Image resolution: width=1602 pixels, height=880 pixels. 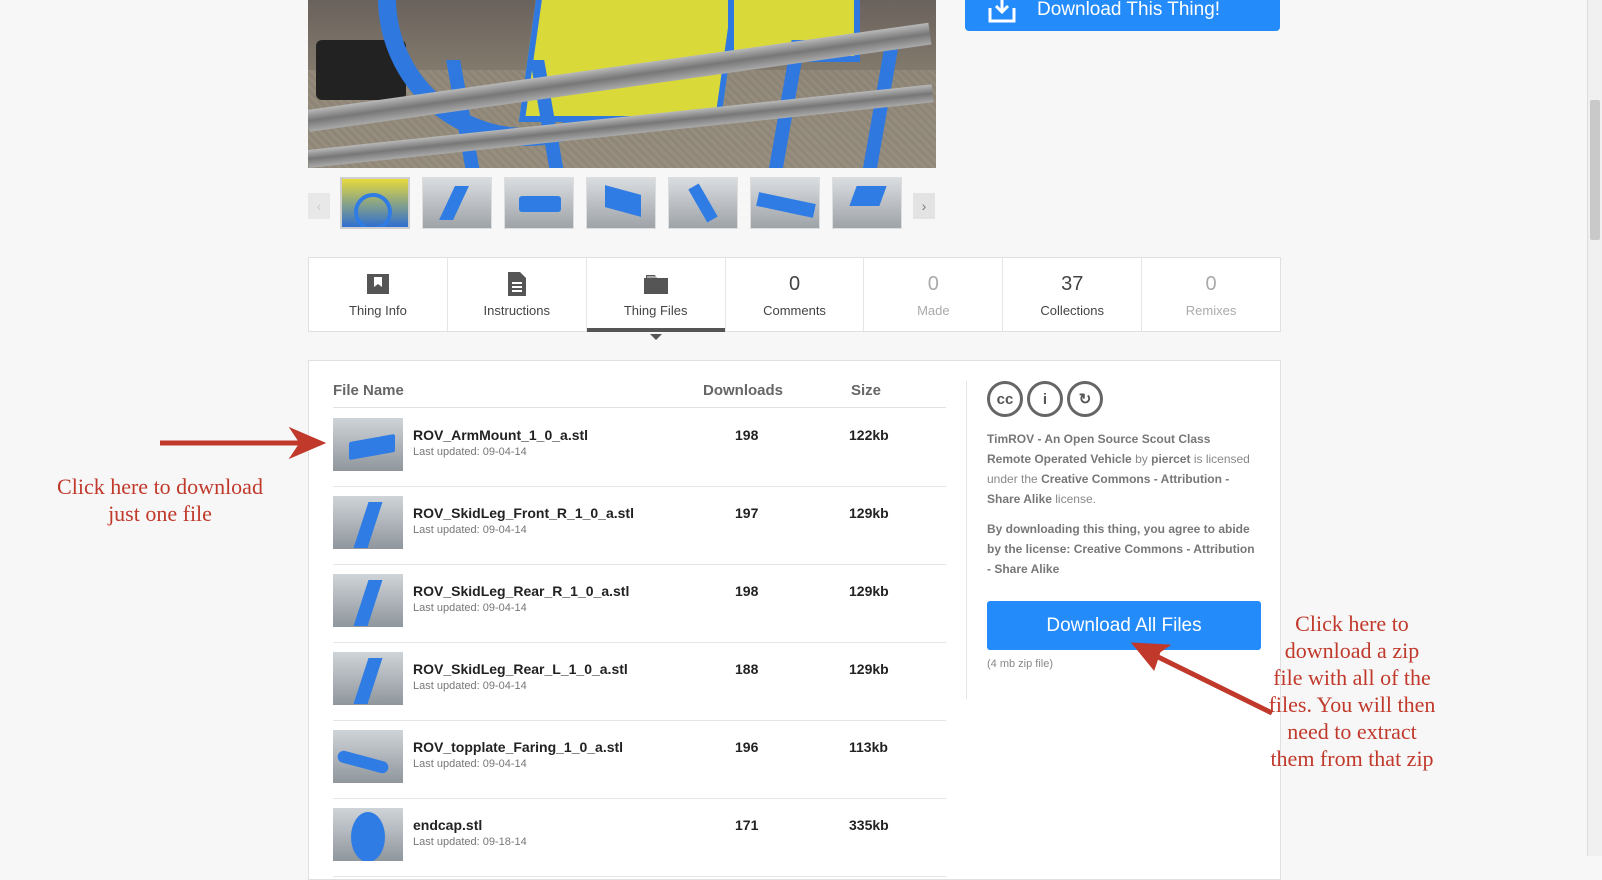 What do you see at coordinates (1002, 12) in the screenshot?
I see `download-icon` at bounding box center [1002, 12].